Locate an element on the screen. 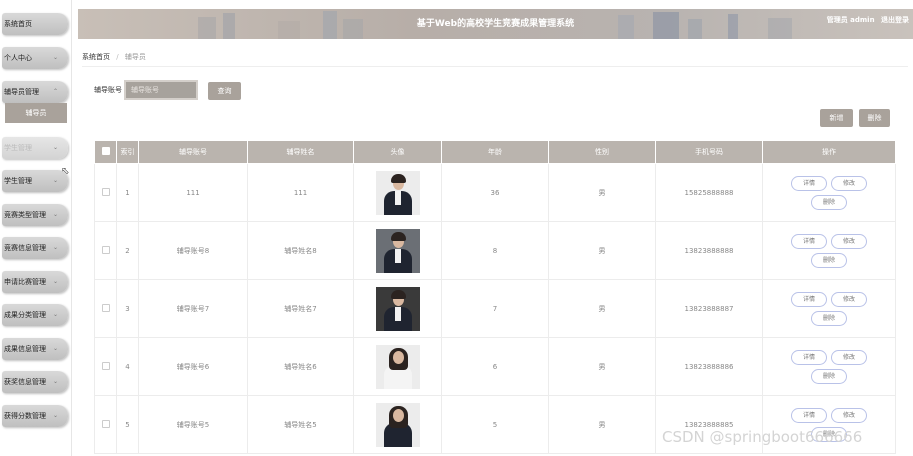 The width and height of the screenshot is (913, 456). cell-account: 辅导账号5 is located at coordinates (193, 424).